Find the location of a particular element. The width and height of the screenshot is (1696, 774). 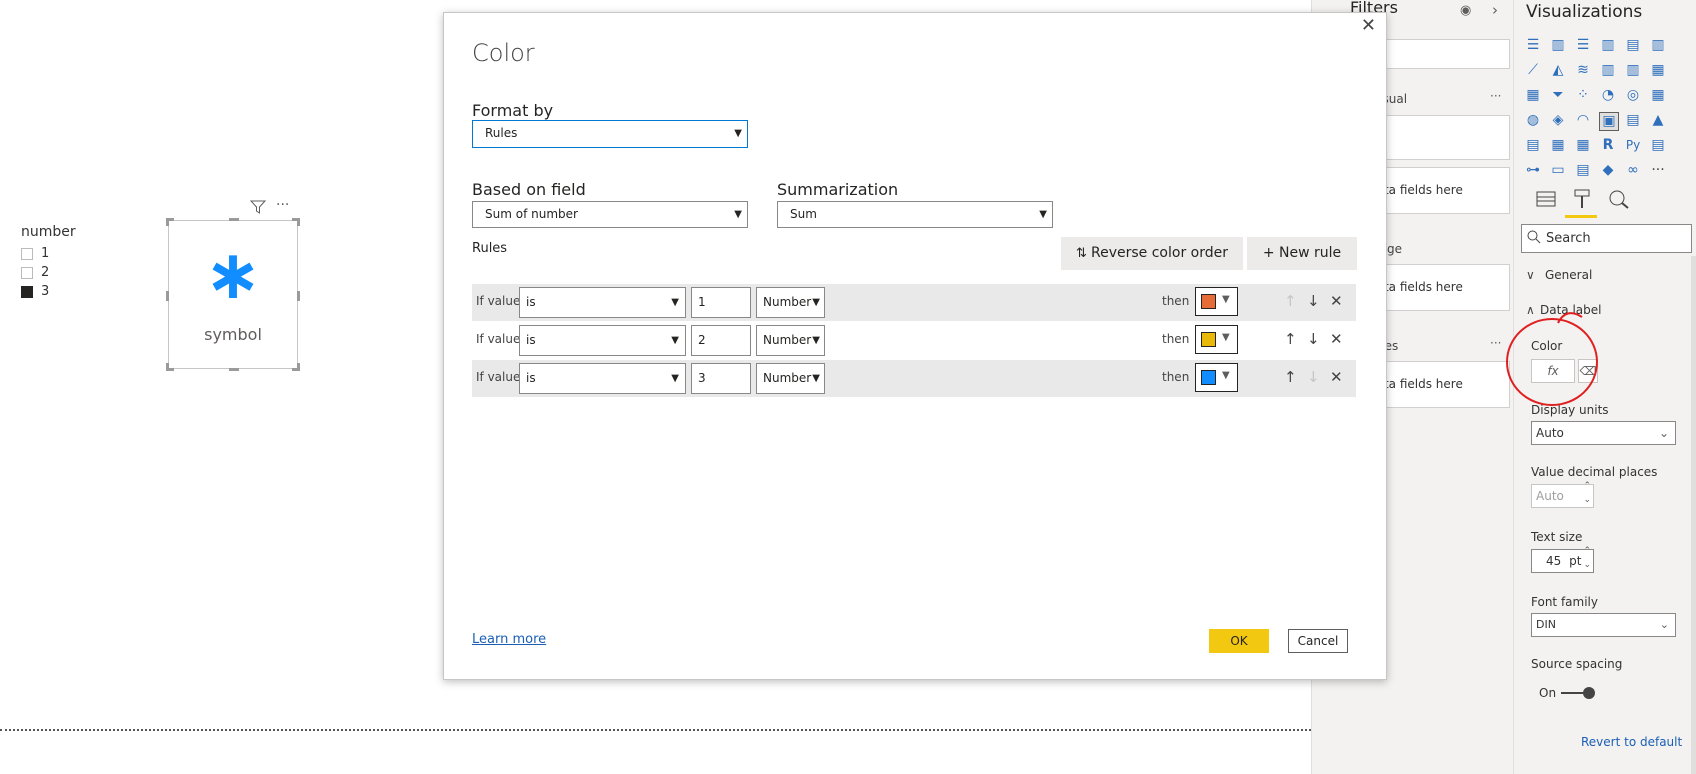

filled-map-icon: ◈ is located at coordinates (1558, 120).